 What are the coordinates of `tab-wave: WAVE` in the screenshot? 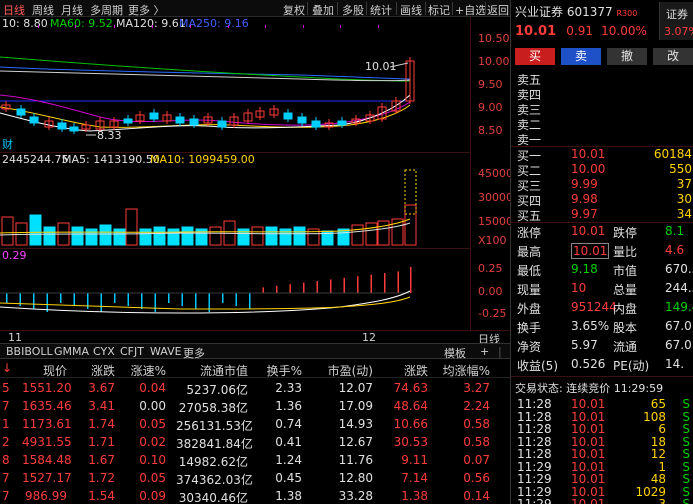 It's located at (166, 351).